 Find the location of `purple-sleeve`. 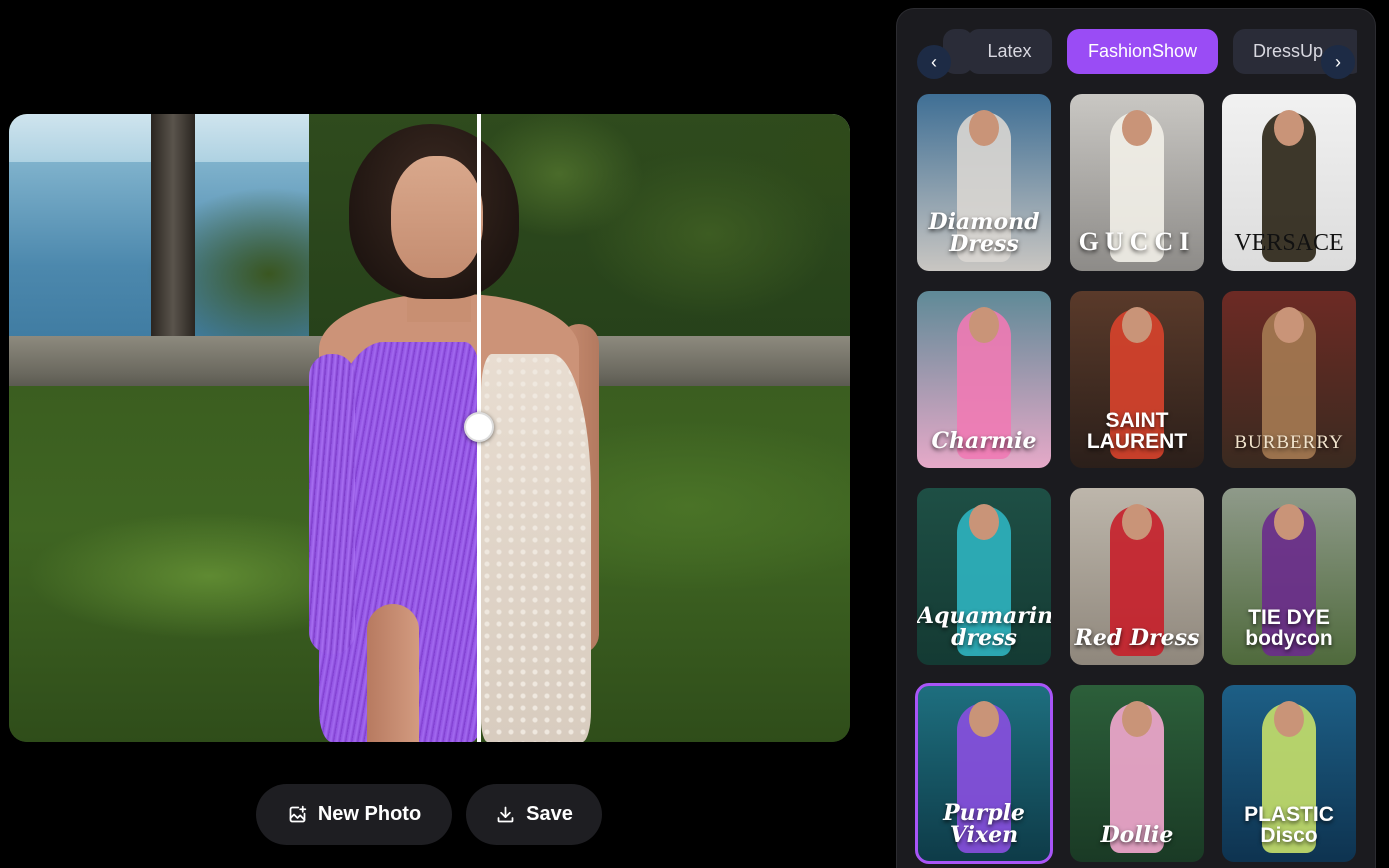

purple-sleeve is located at coordinates (332, 504).